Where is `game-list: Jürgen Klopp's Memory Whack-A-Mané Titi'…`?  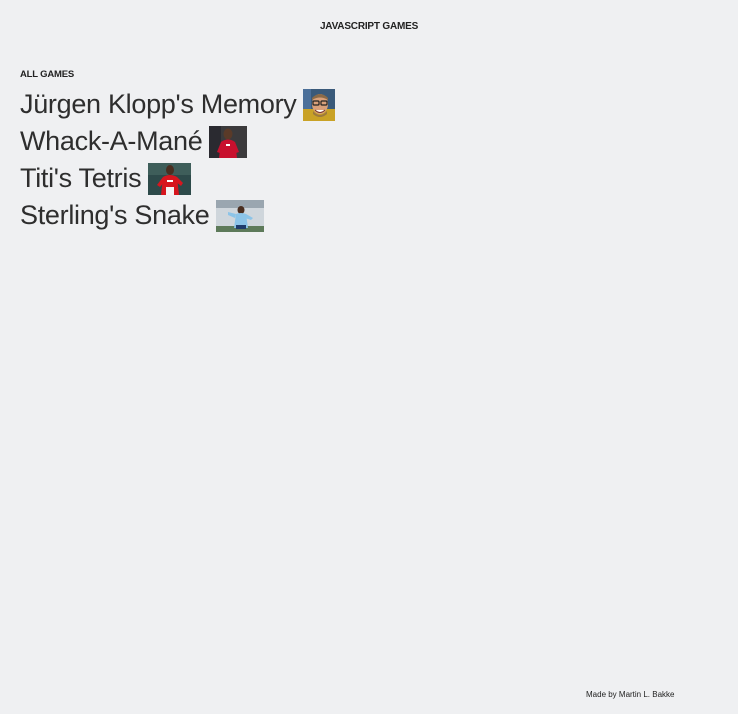 game-list: Jürgen Klopp's Memory Whack-A-Mané Titi'… is located at coordinates (178, 160).